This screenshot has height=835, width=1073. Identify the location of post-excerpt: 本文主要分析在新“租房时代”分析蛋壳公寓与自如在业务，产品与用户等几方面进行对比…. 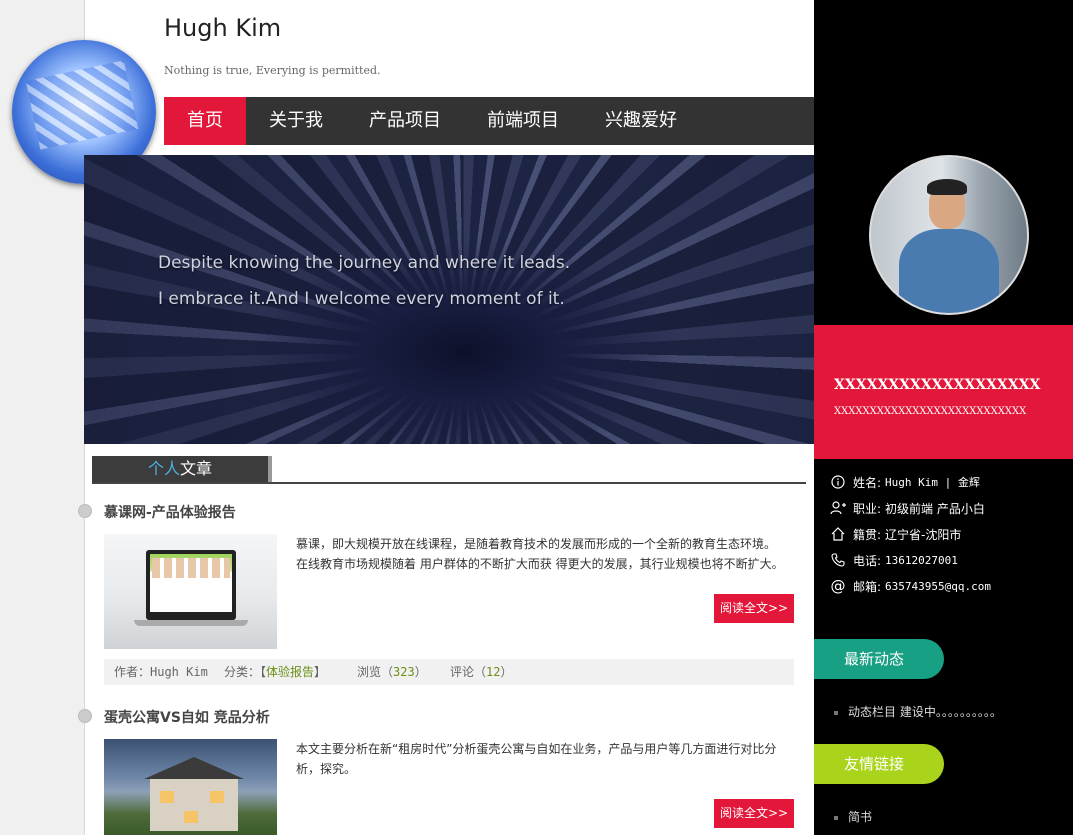
(536, 759).